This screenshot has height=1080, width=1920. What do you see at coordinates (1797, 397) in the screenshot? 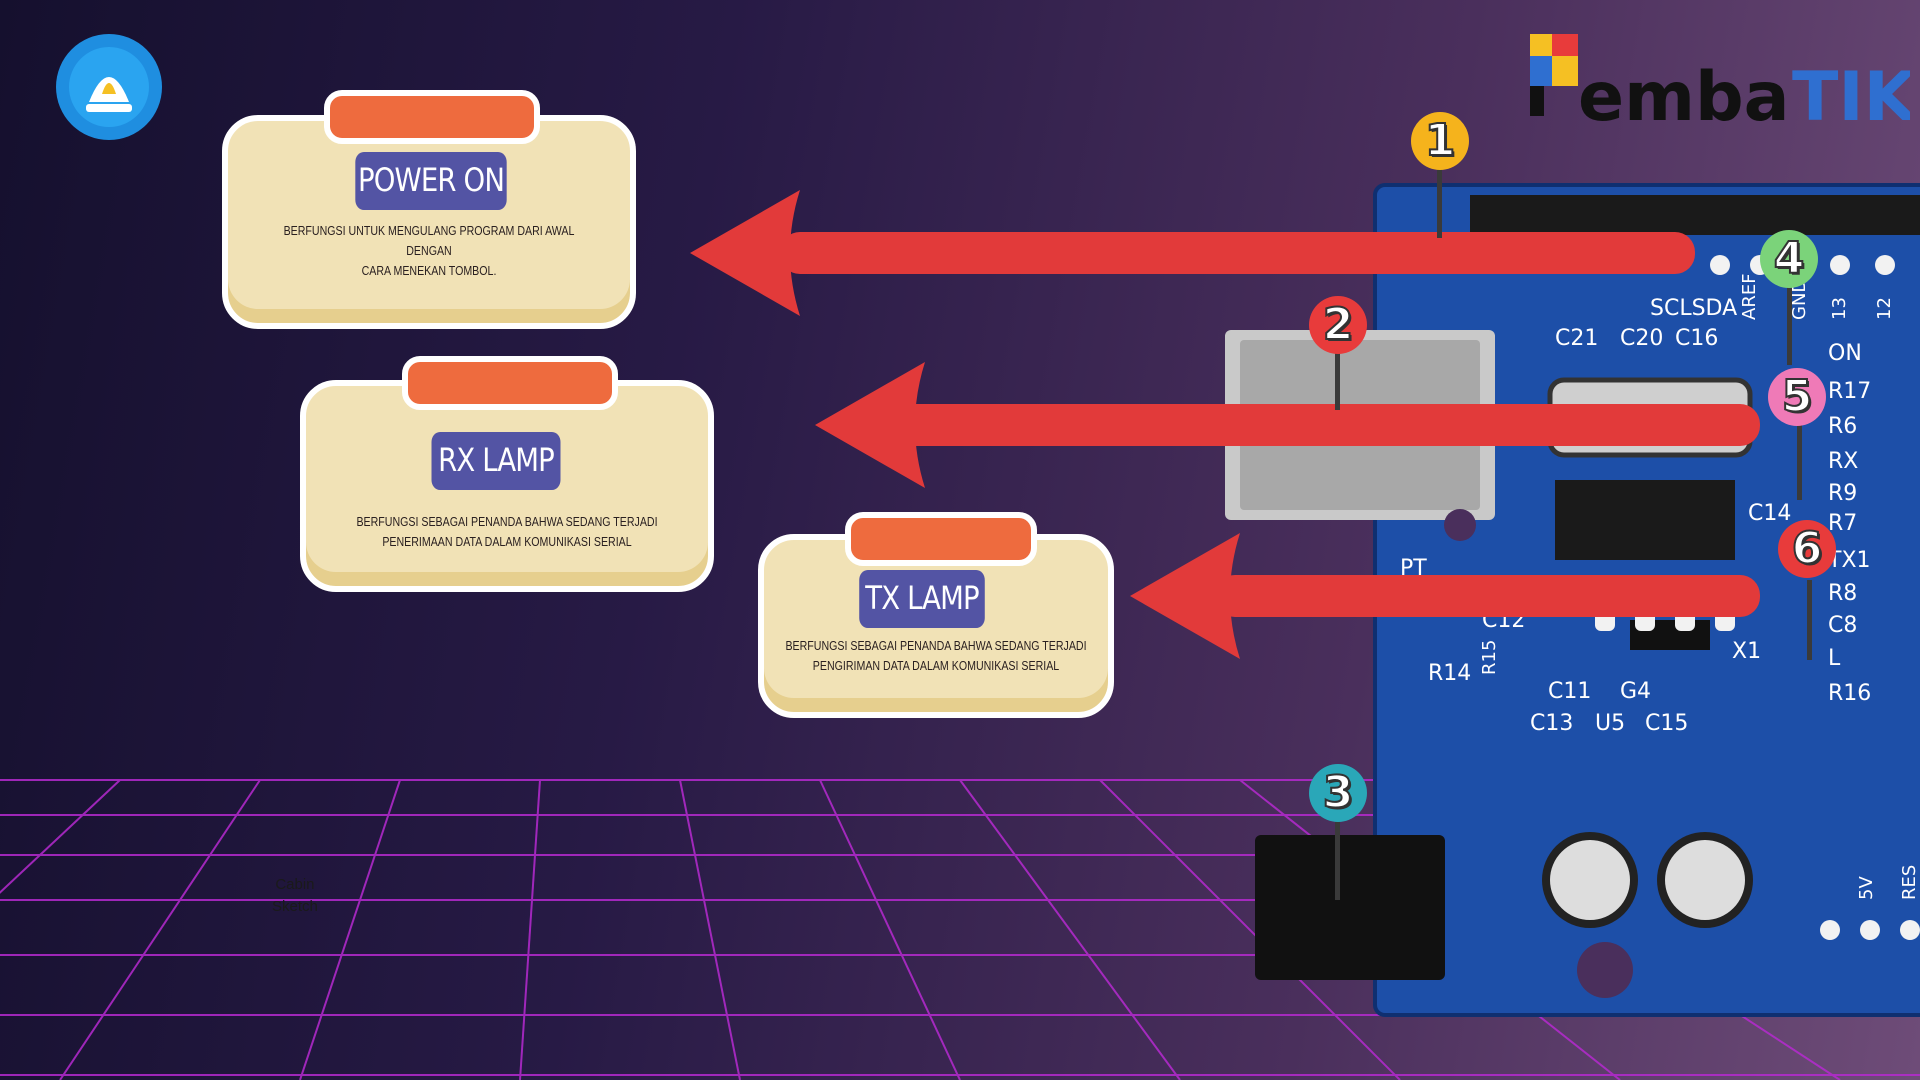
I see `marker-5: 5` at bounding box center [1797, 397].